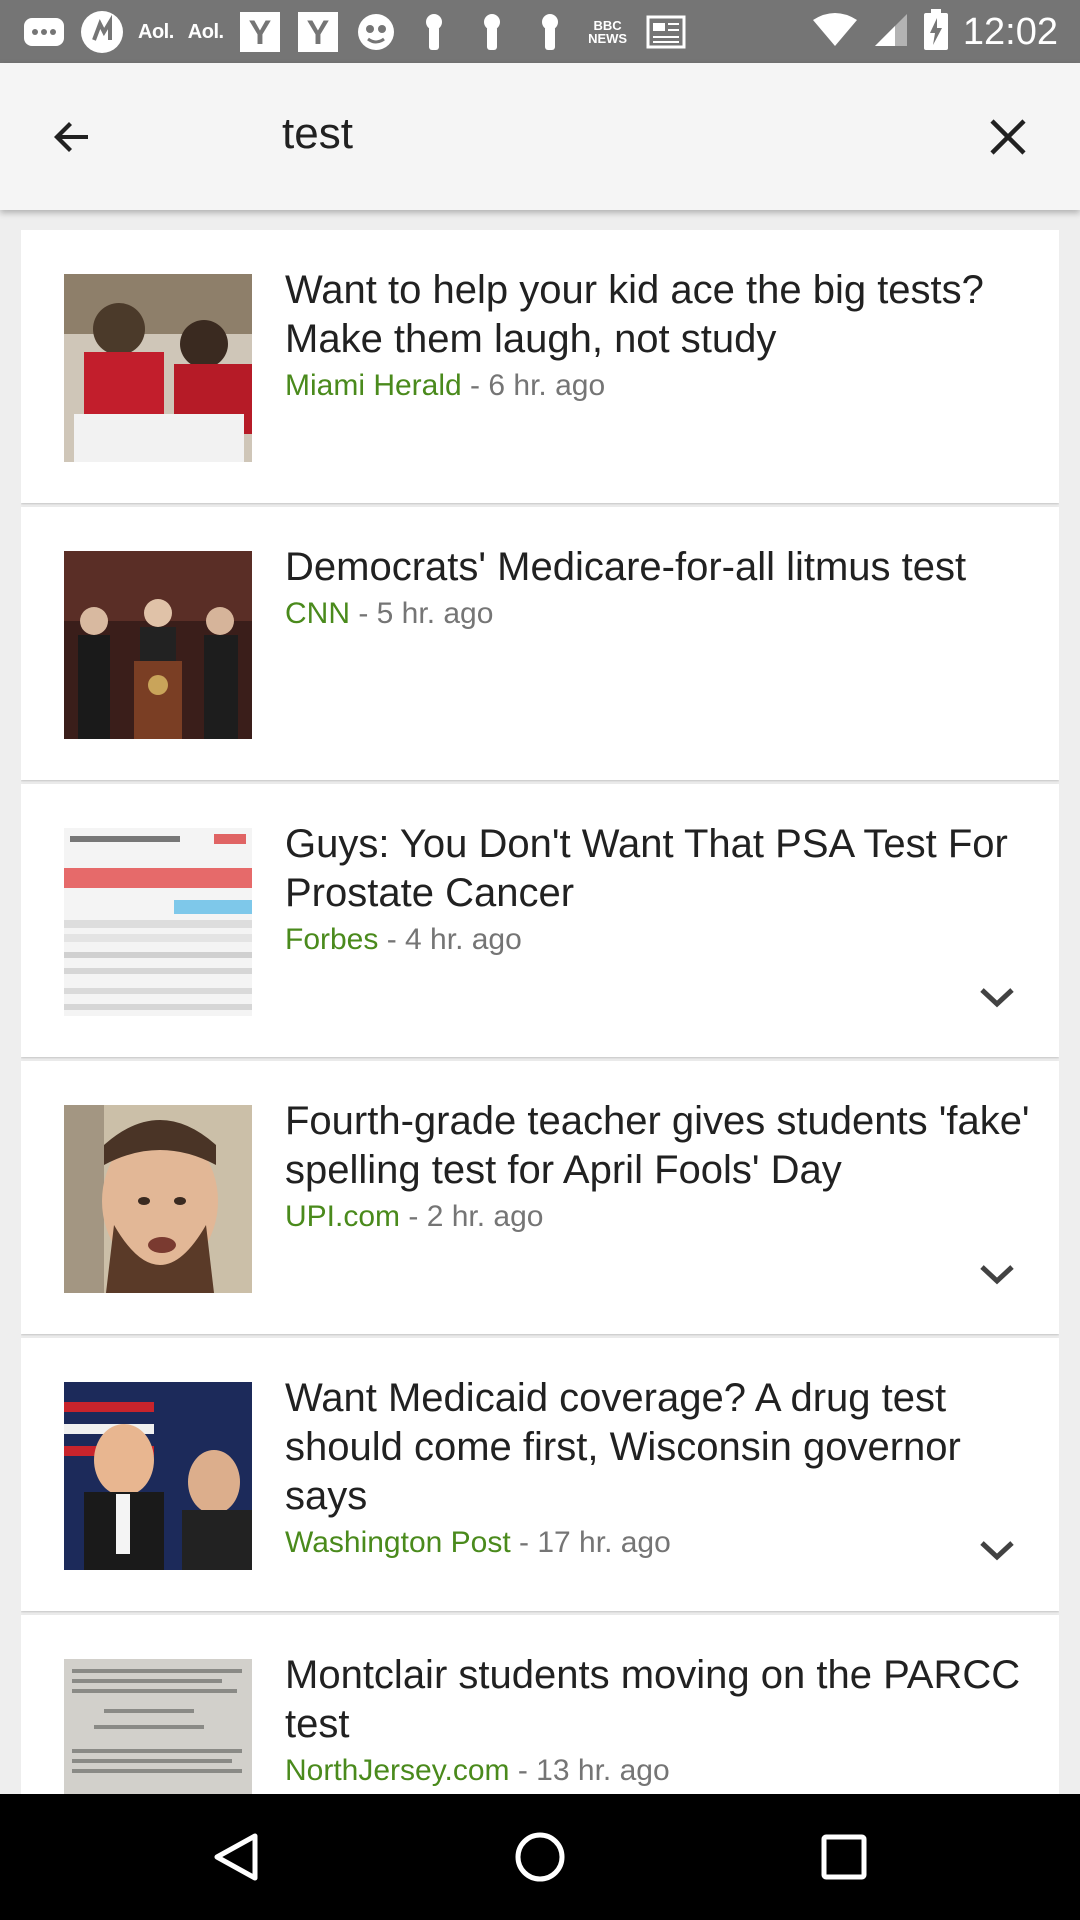  I want to click on square-recents-icon, so click(844, 1857).